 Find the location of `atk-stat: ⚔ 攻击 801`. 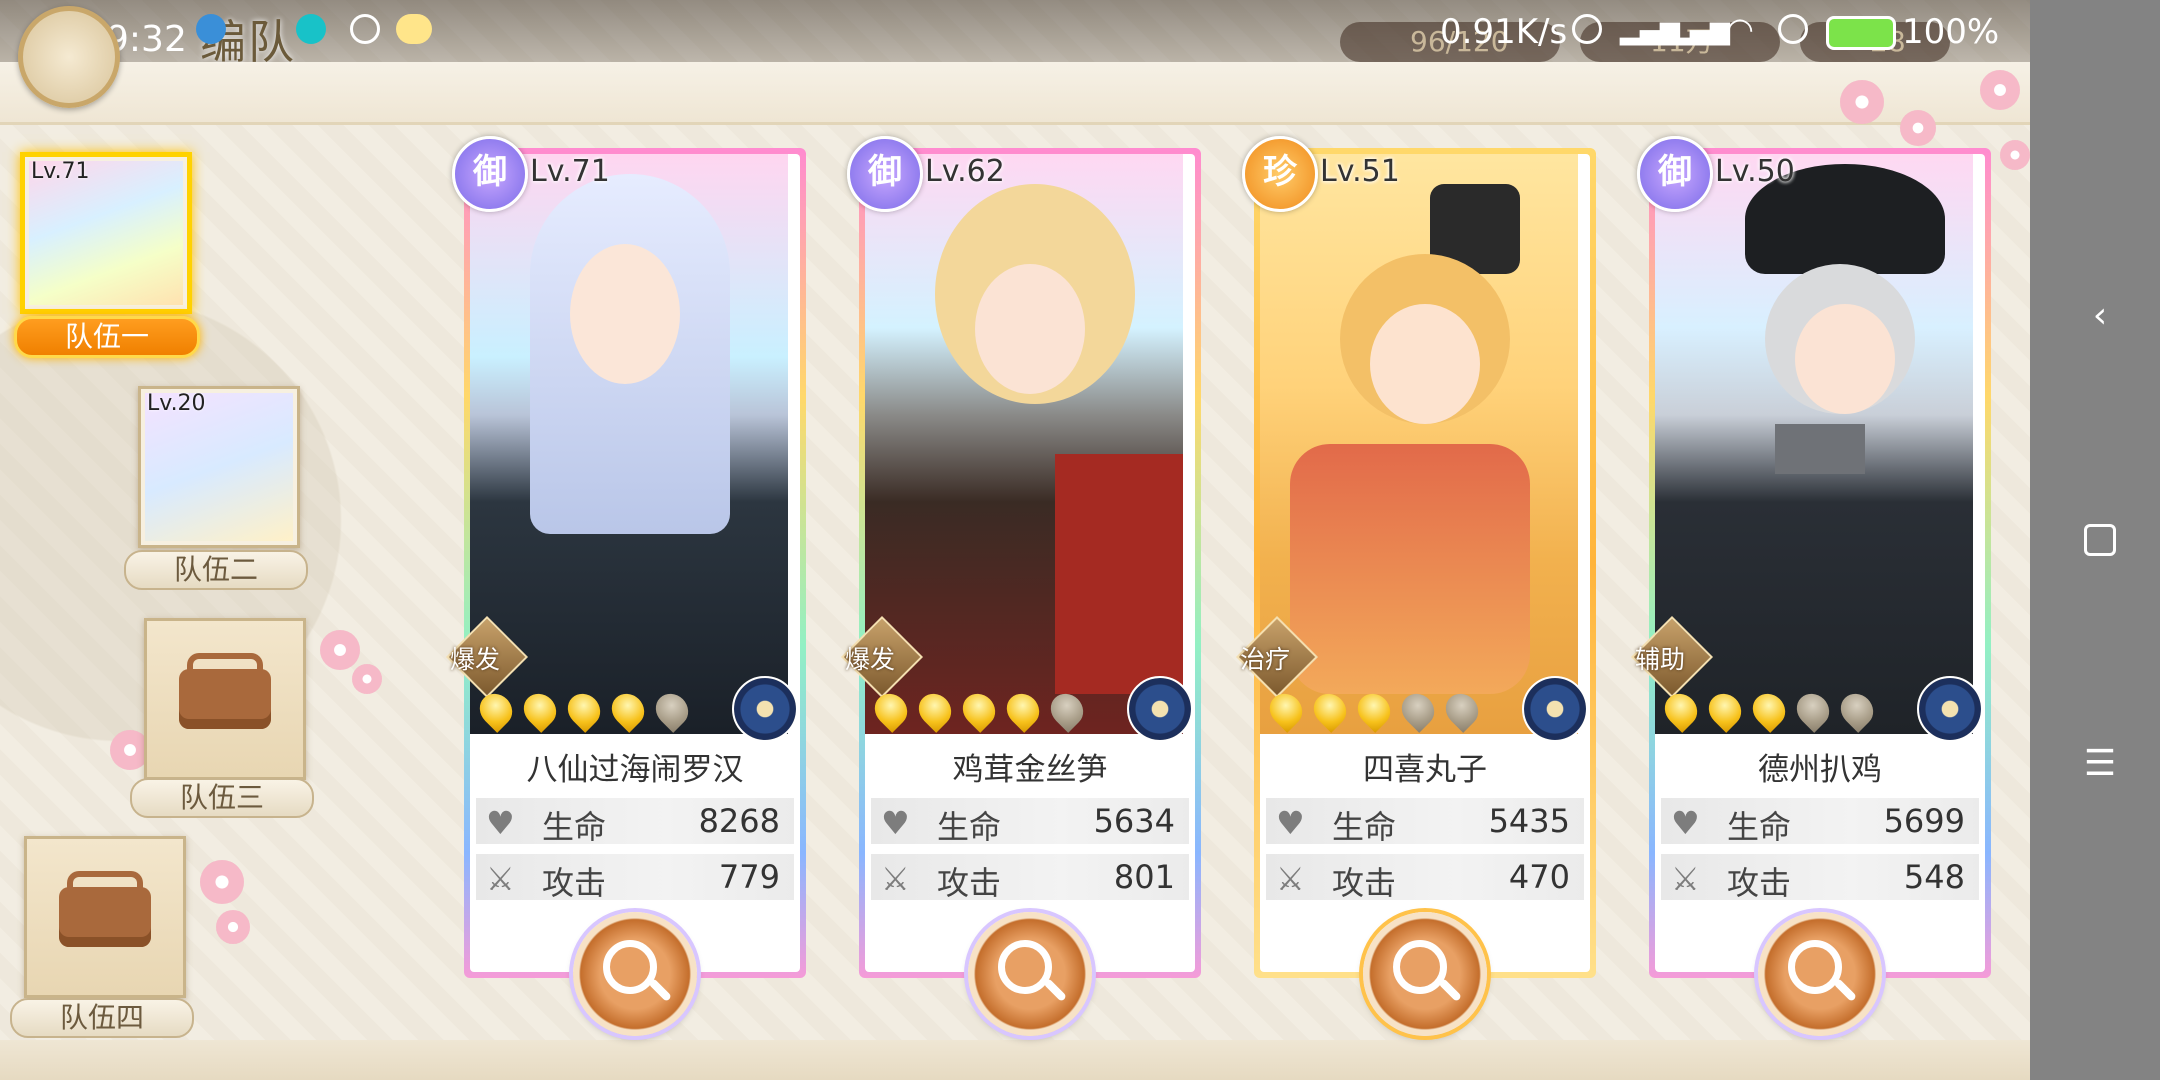

atk-stat: ⚔ 攻击 801 is located at coordinates (1030, 878).